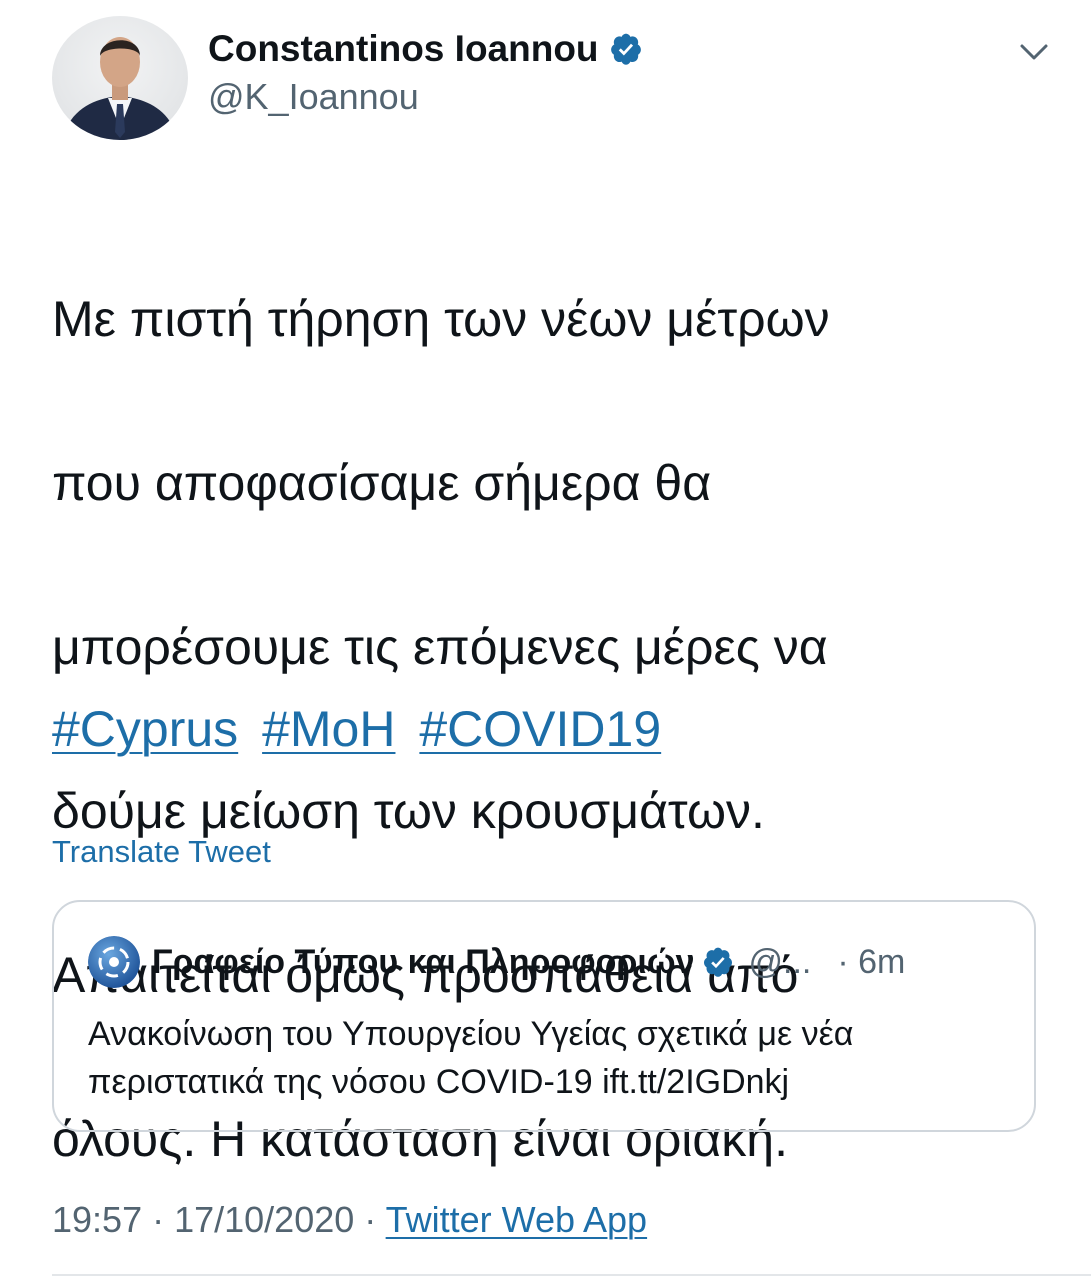  Describe the element at coordinates (440, 647) in the screenshot. I see `tweet-line: μπορέσουμε τις επόμενες μέρες να` at that location.